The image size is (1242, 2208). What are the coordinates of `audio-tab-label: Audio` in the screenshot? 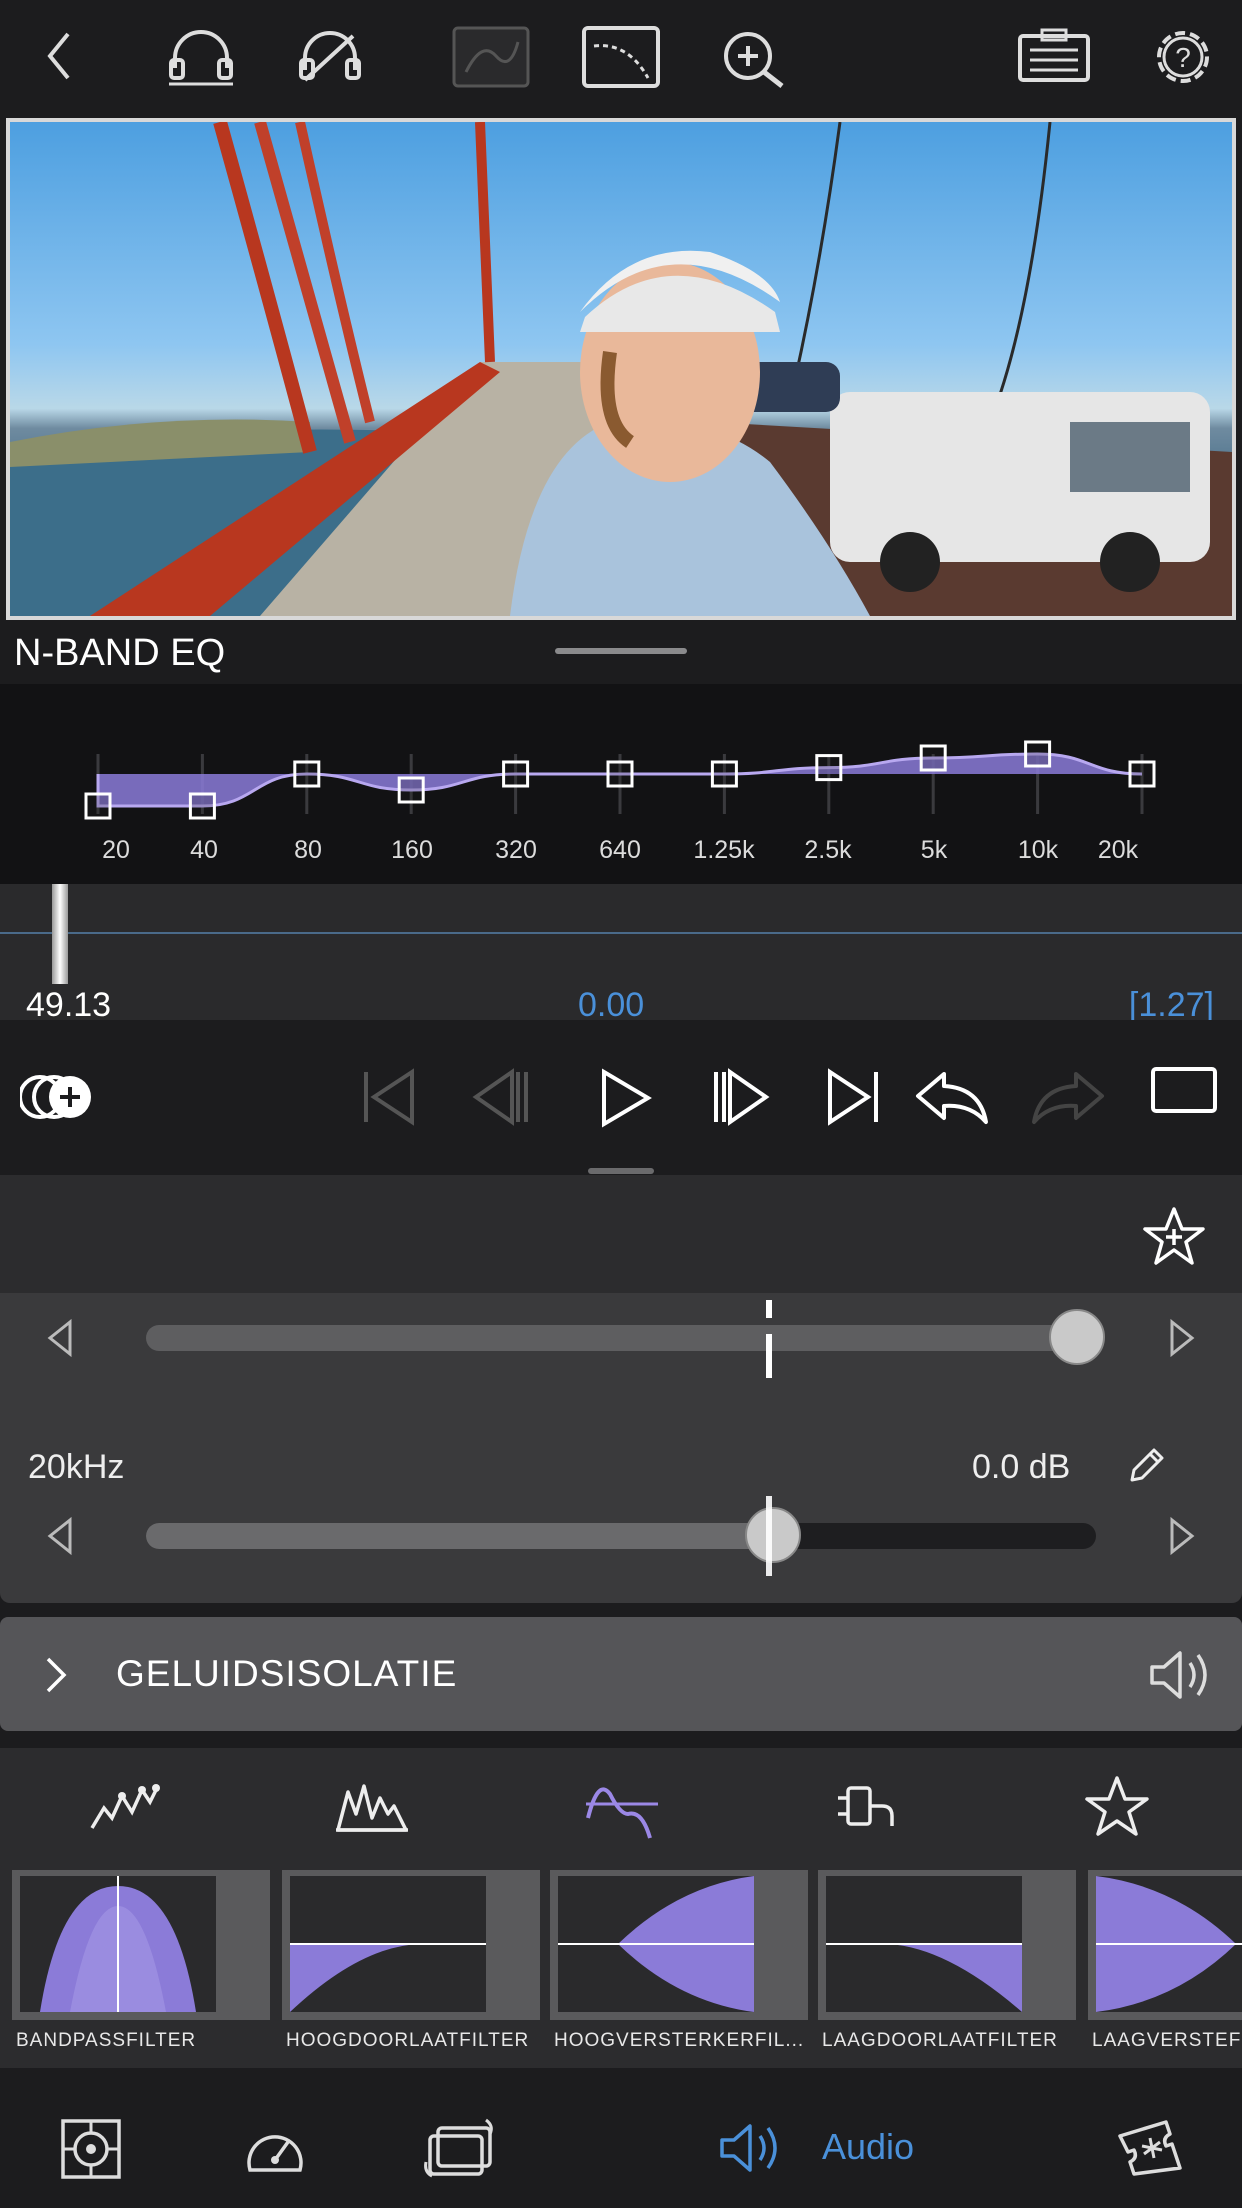 It's located at (868, 2147).